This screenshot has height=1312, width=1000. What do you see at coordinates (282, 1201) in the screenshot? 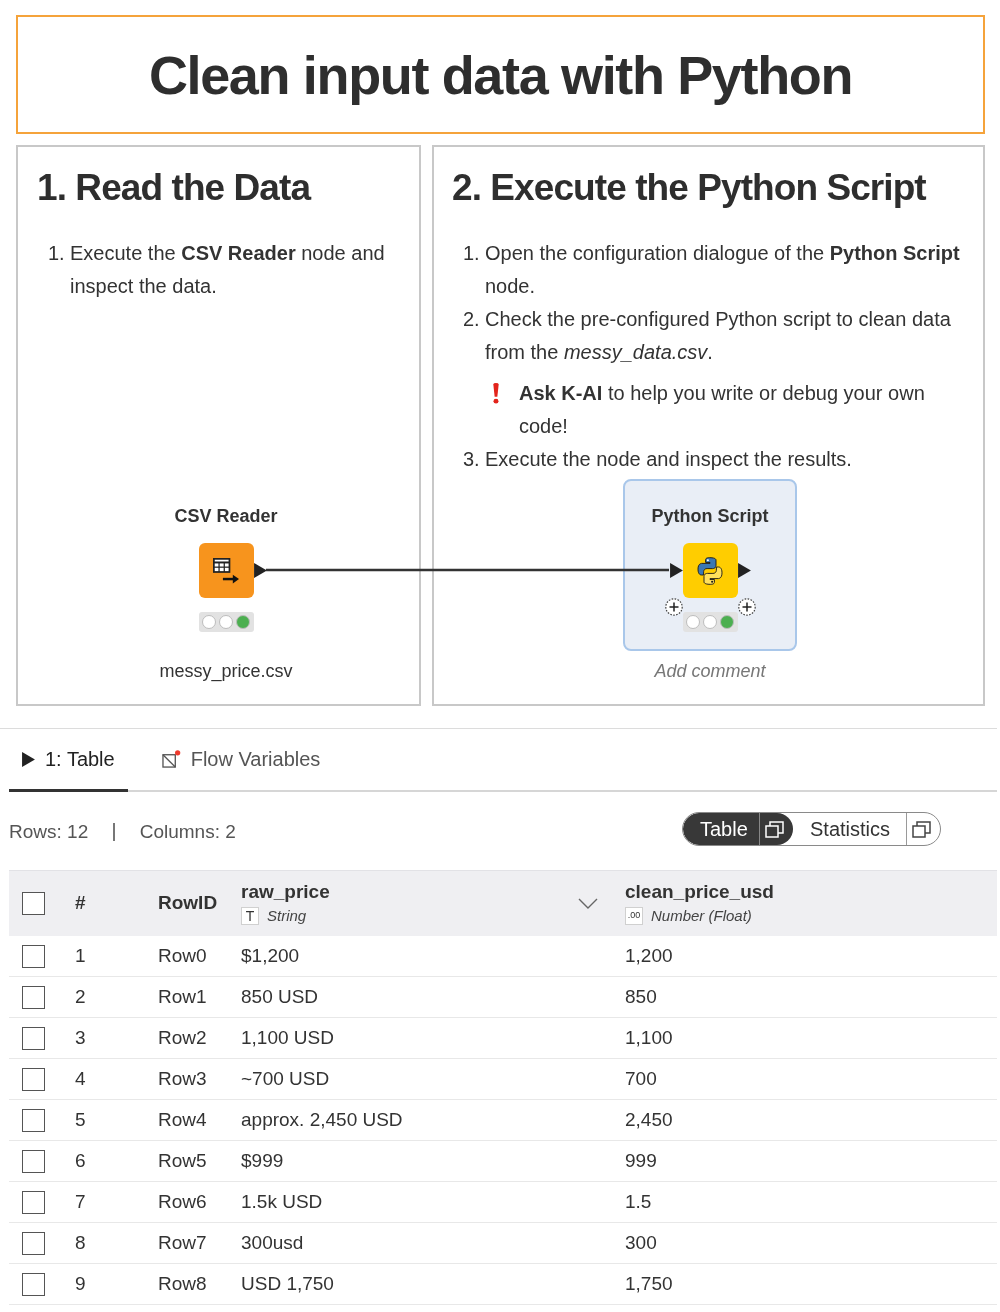
I see `table-cell: 1.5k USD` at bounding box center [282, 1201].